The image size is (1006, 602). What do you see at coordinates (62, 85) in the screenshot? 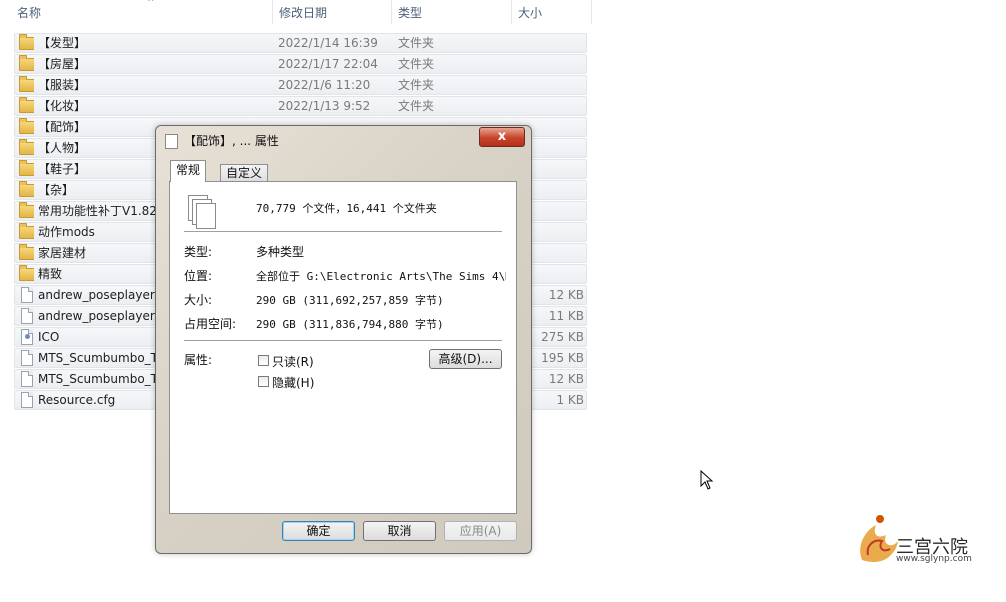
I see `file-name: 【服装】` at bounding box center [62, 85].